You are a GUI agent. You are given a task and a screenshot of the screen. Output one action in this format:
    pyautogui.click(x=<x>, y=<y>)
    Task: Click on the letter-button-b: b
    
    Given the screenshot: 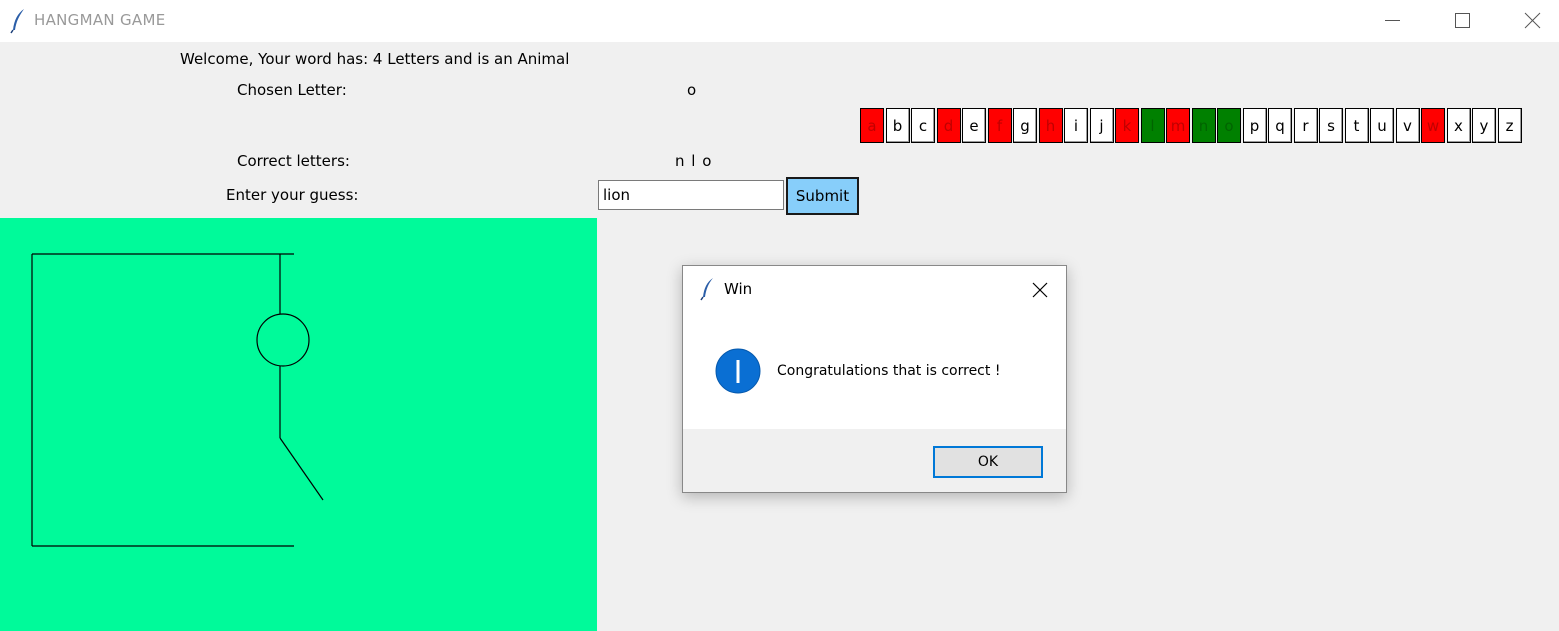 What is the action you would take?
    pyautogui.click(x=897, y=125)
    